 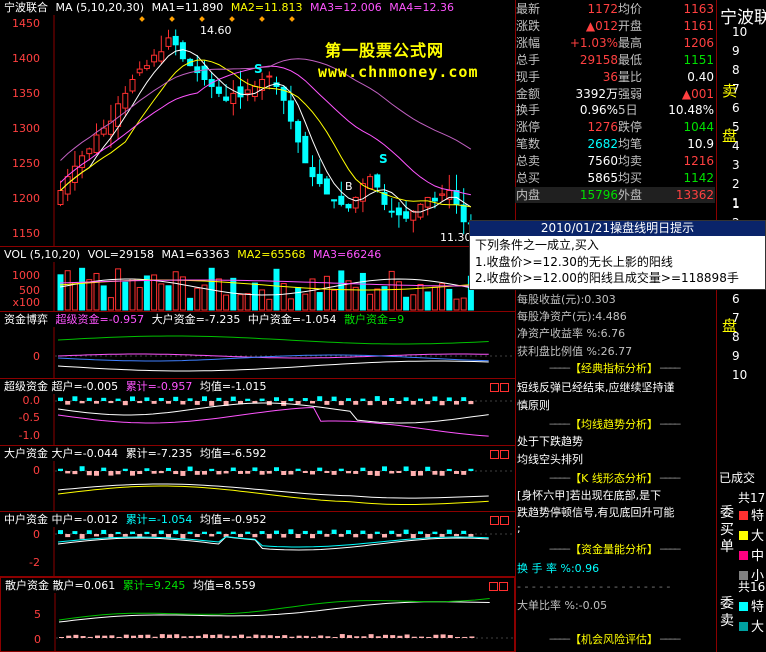 I want to click on level-number: 8, so click(x=736, y=70).